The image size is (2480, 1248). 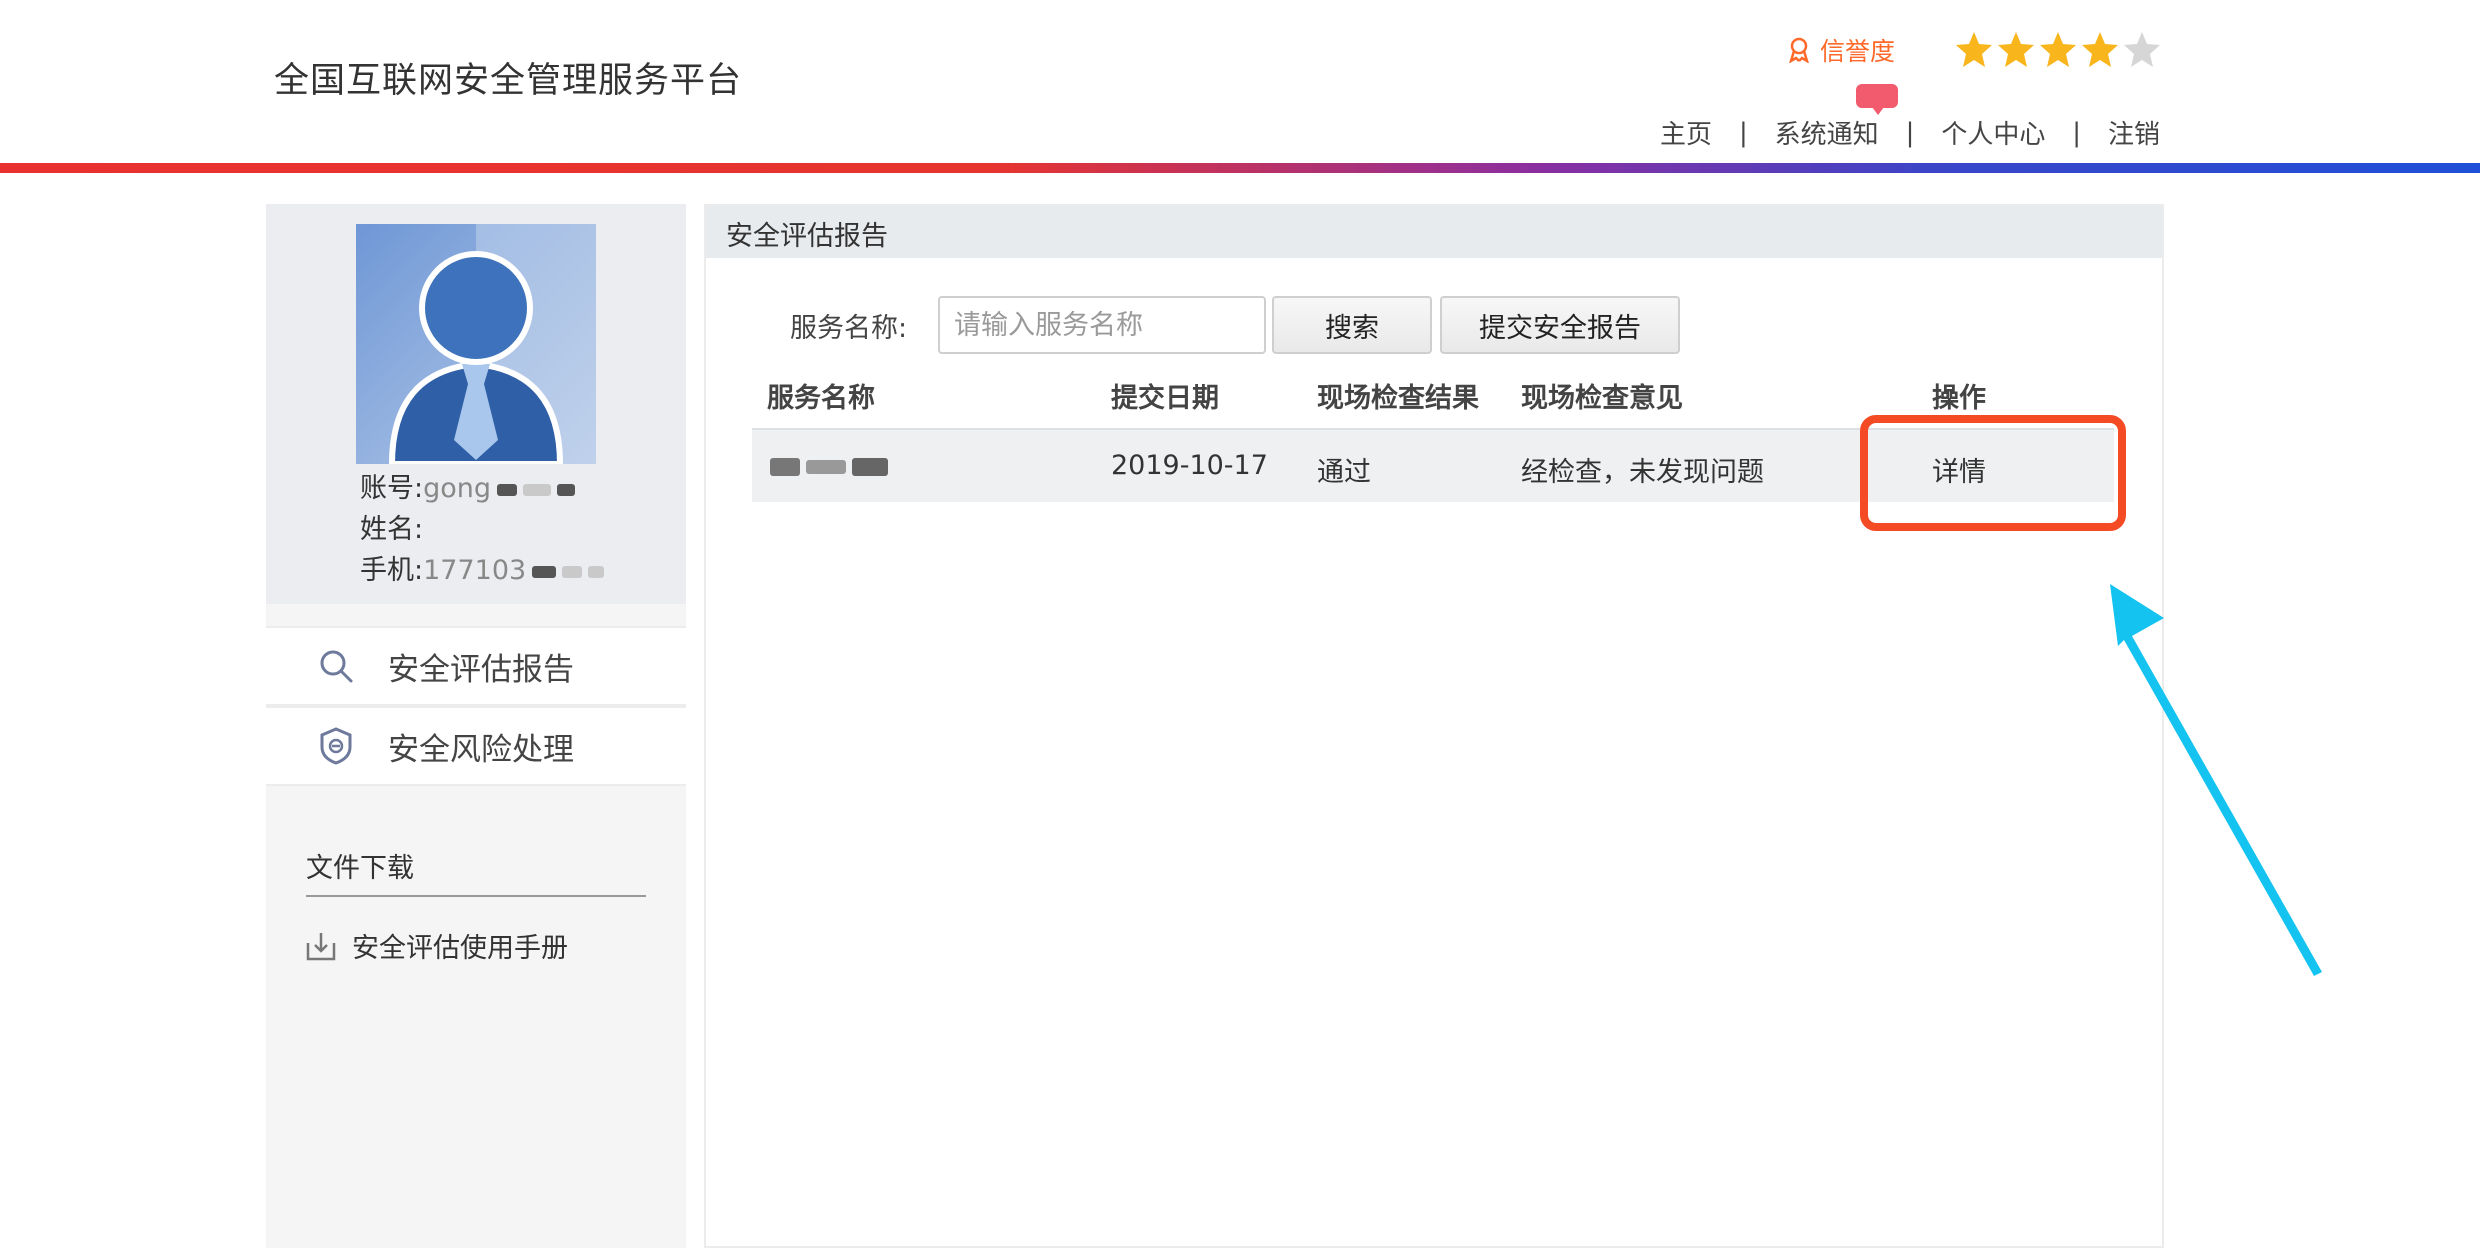 What do you see at coordinates (457, 488) in the screenshot?
I see `account-value: gong` at bounding box center [457, 488].